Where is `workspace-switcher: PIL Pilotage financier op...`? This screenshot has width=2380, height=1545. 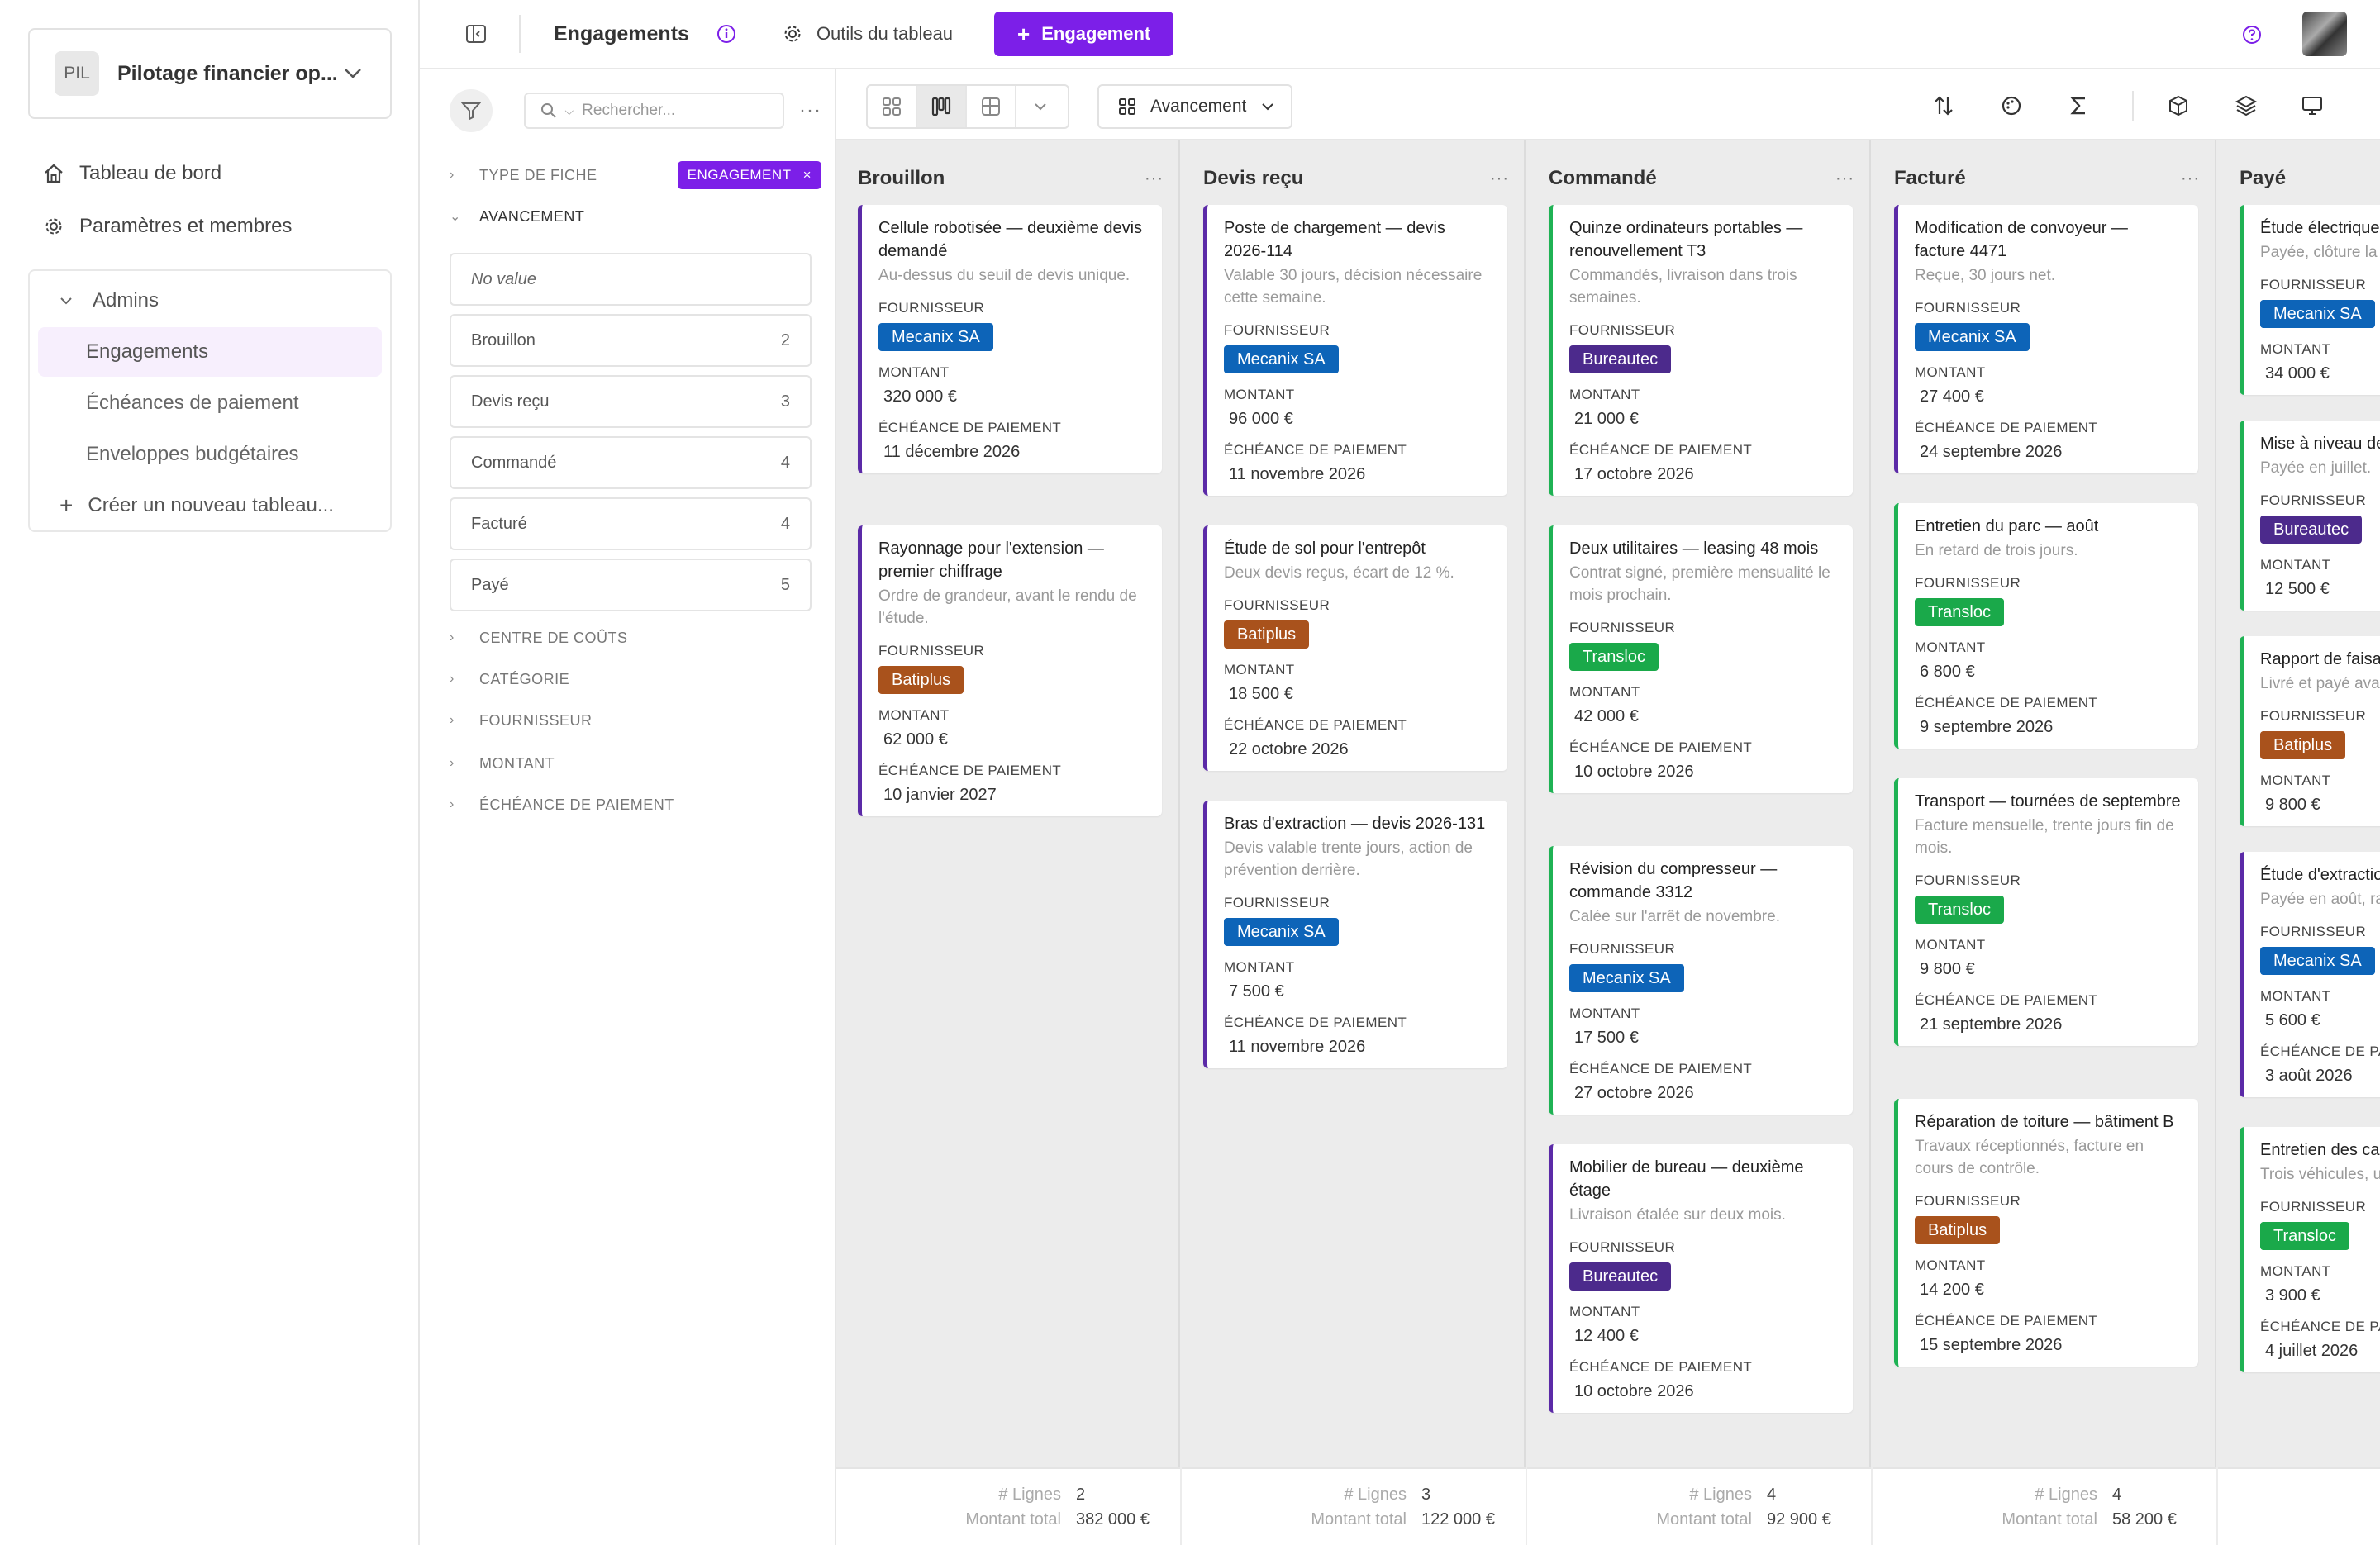
workspace-switcher: PIL Pilotage financier op... is located at coordinates (210, 73).